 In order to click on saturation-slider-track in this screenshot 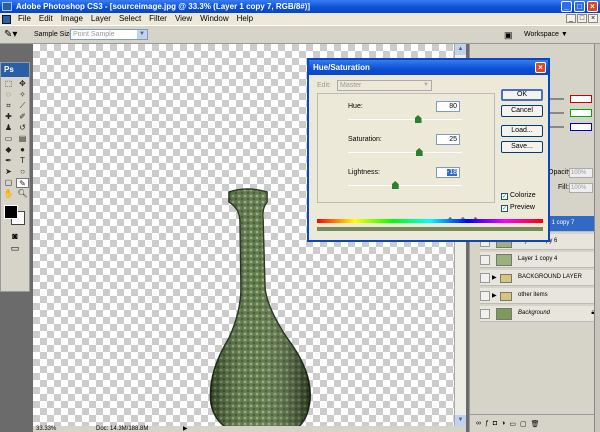, I will do `click(405, 152)`.